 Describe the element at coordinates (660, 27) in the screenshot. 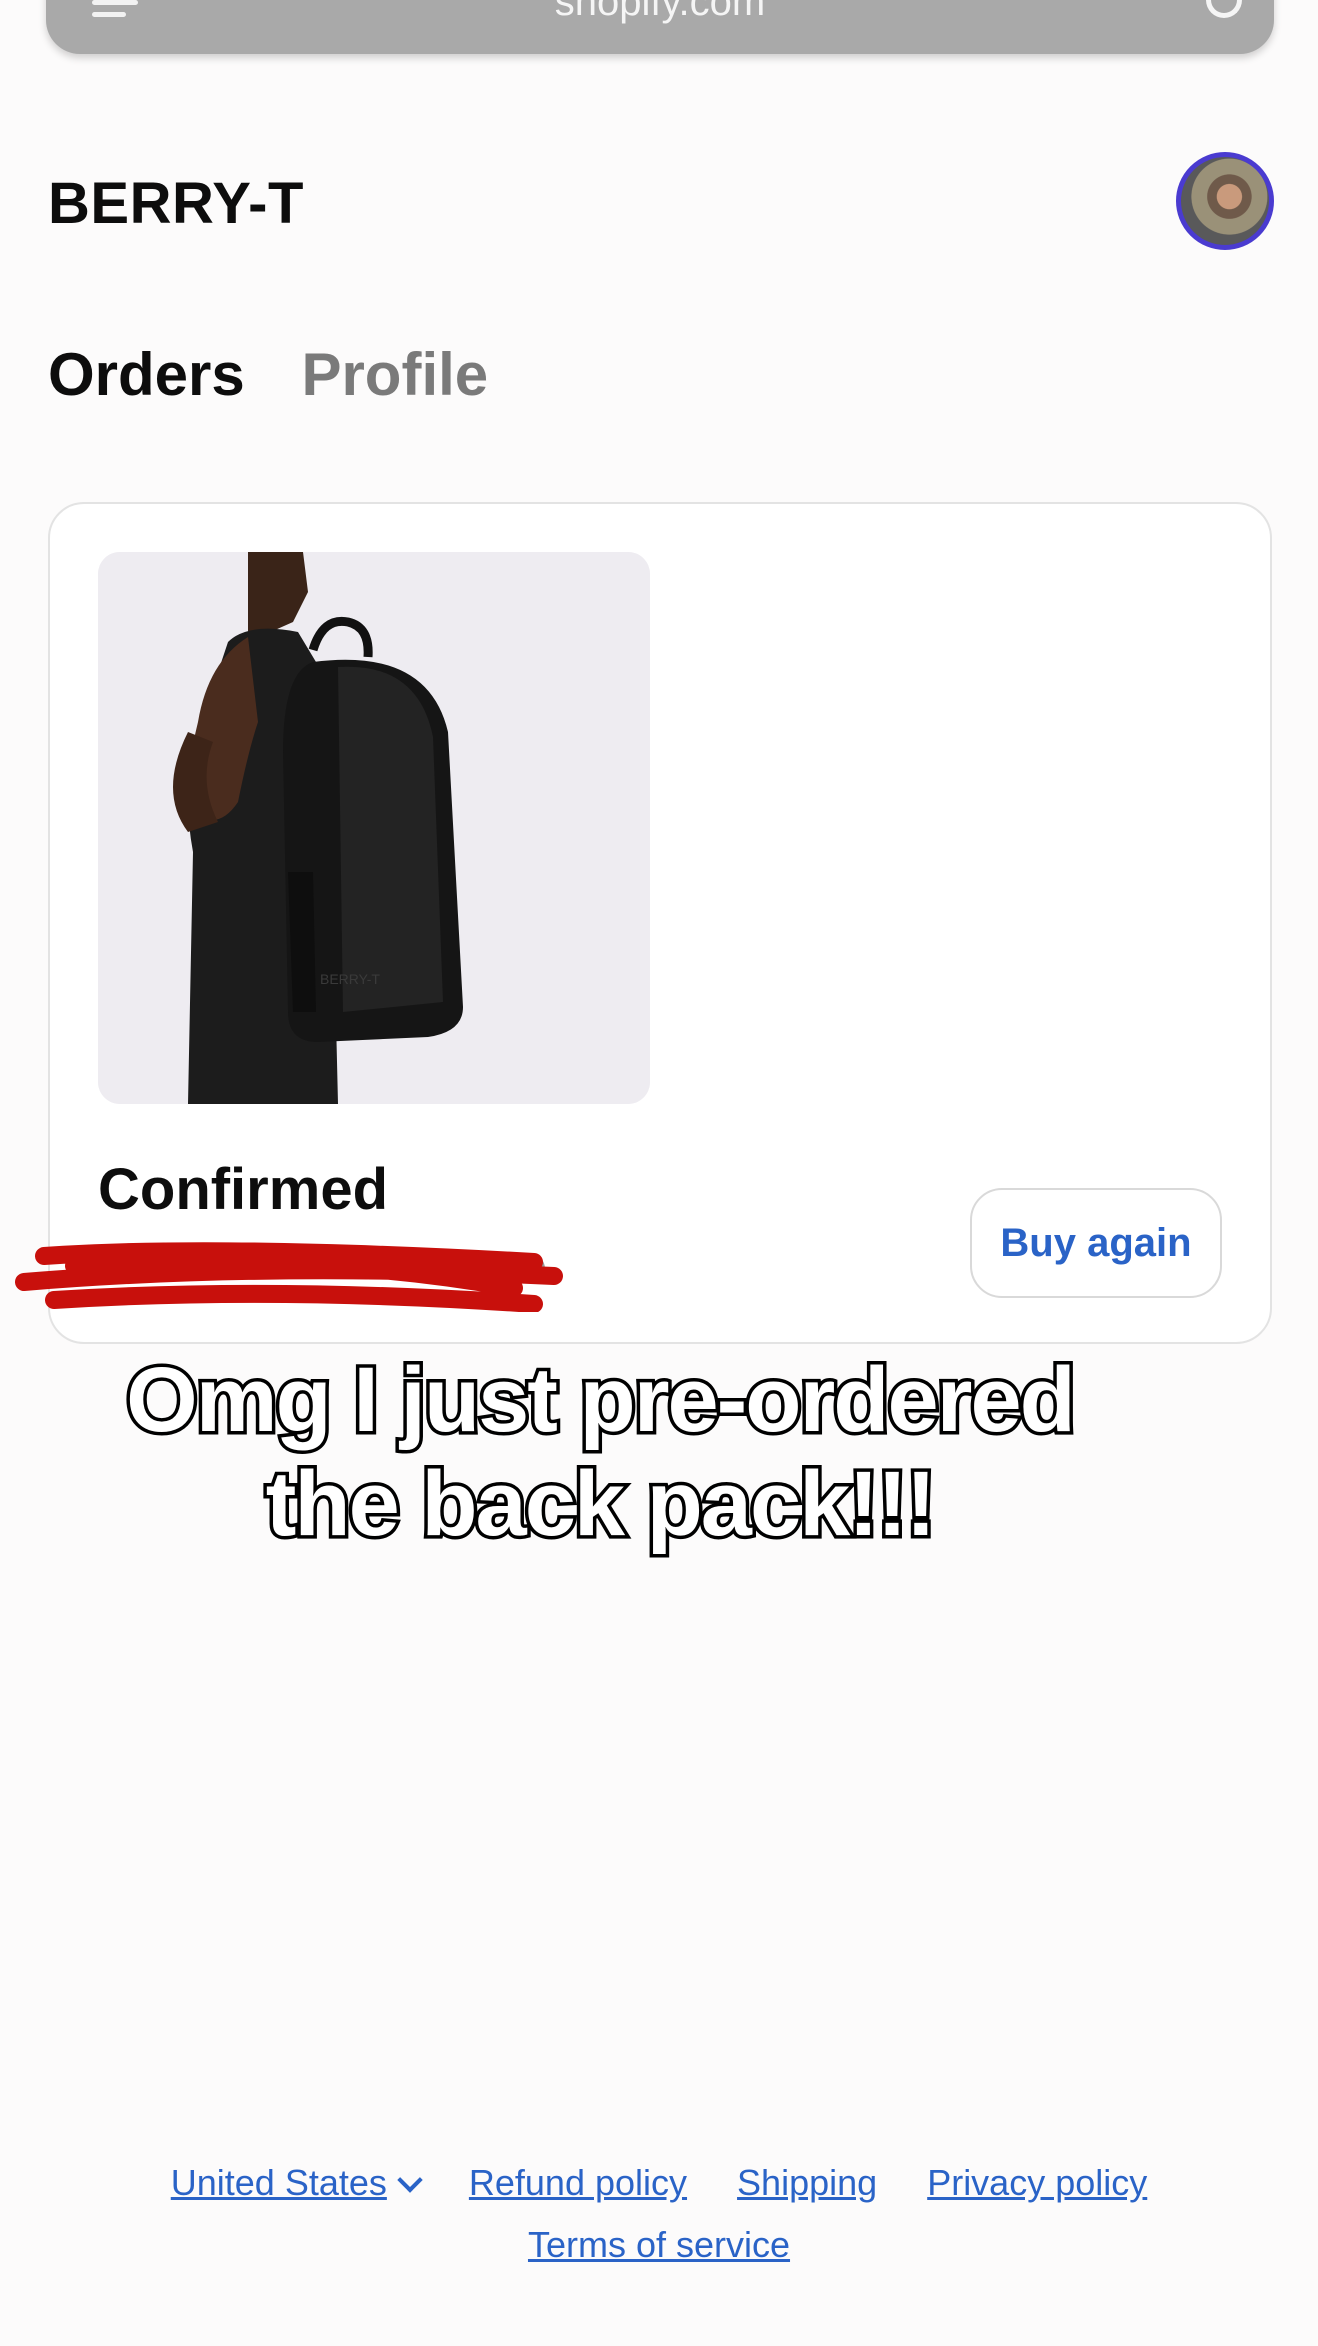

I see `browser-address-bar: shopify.com` at that location.